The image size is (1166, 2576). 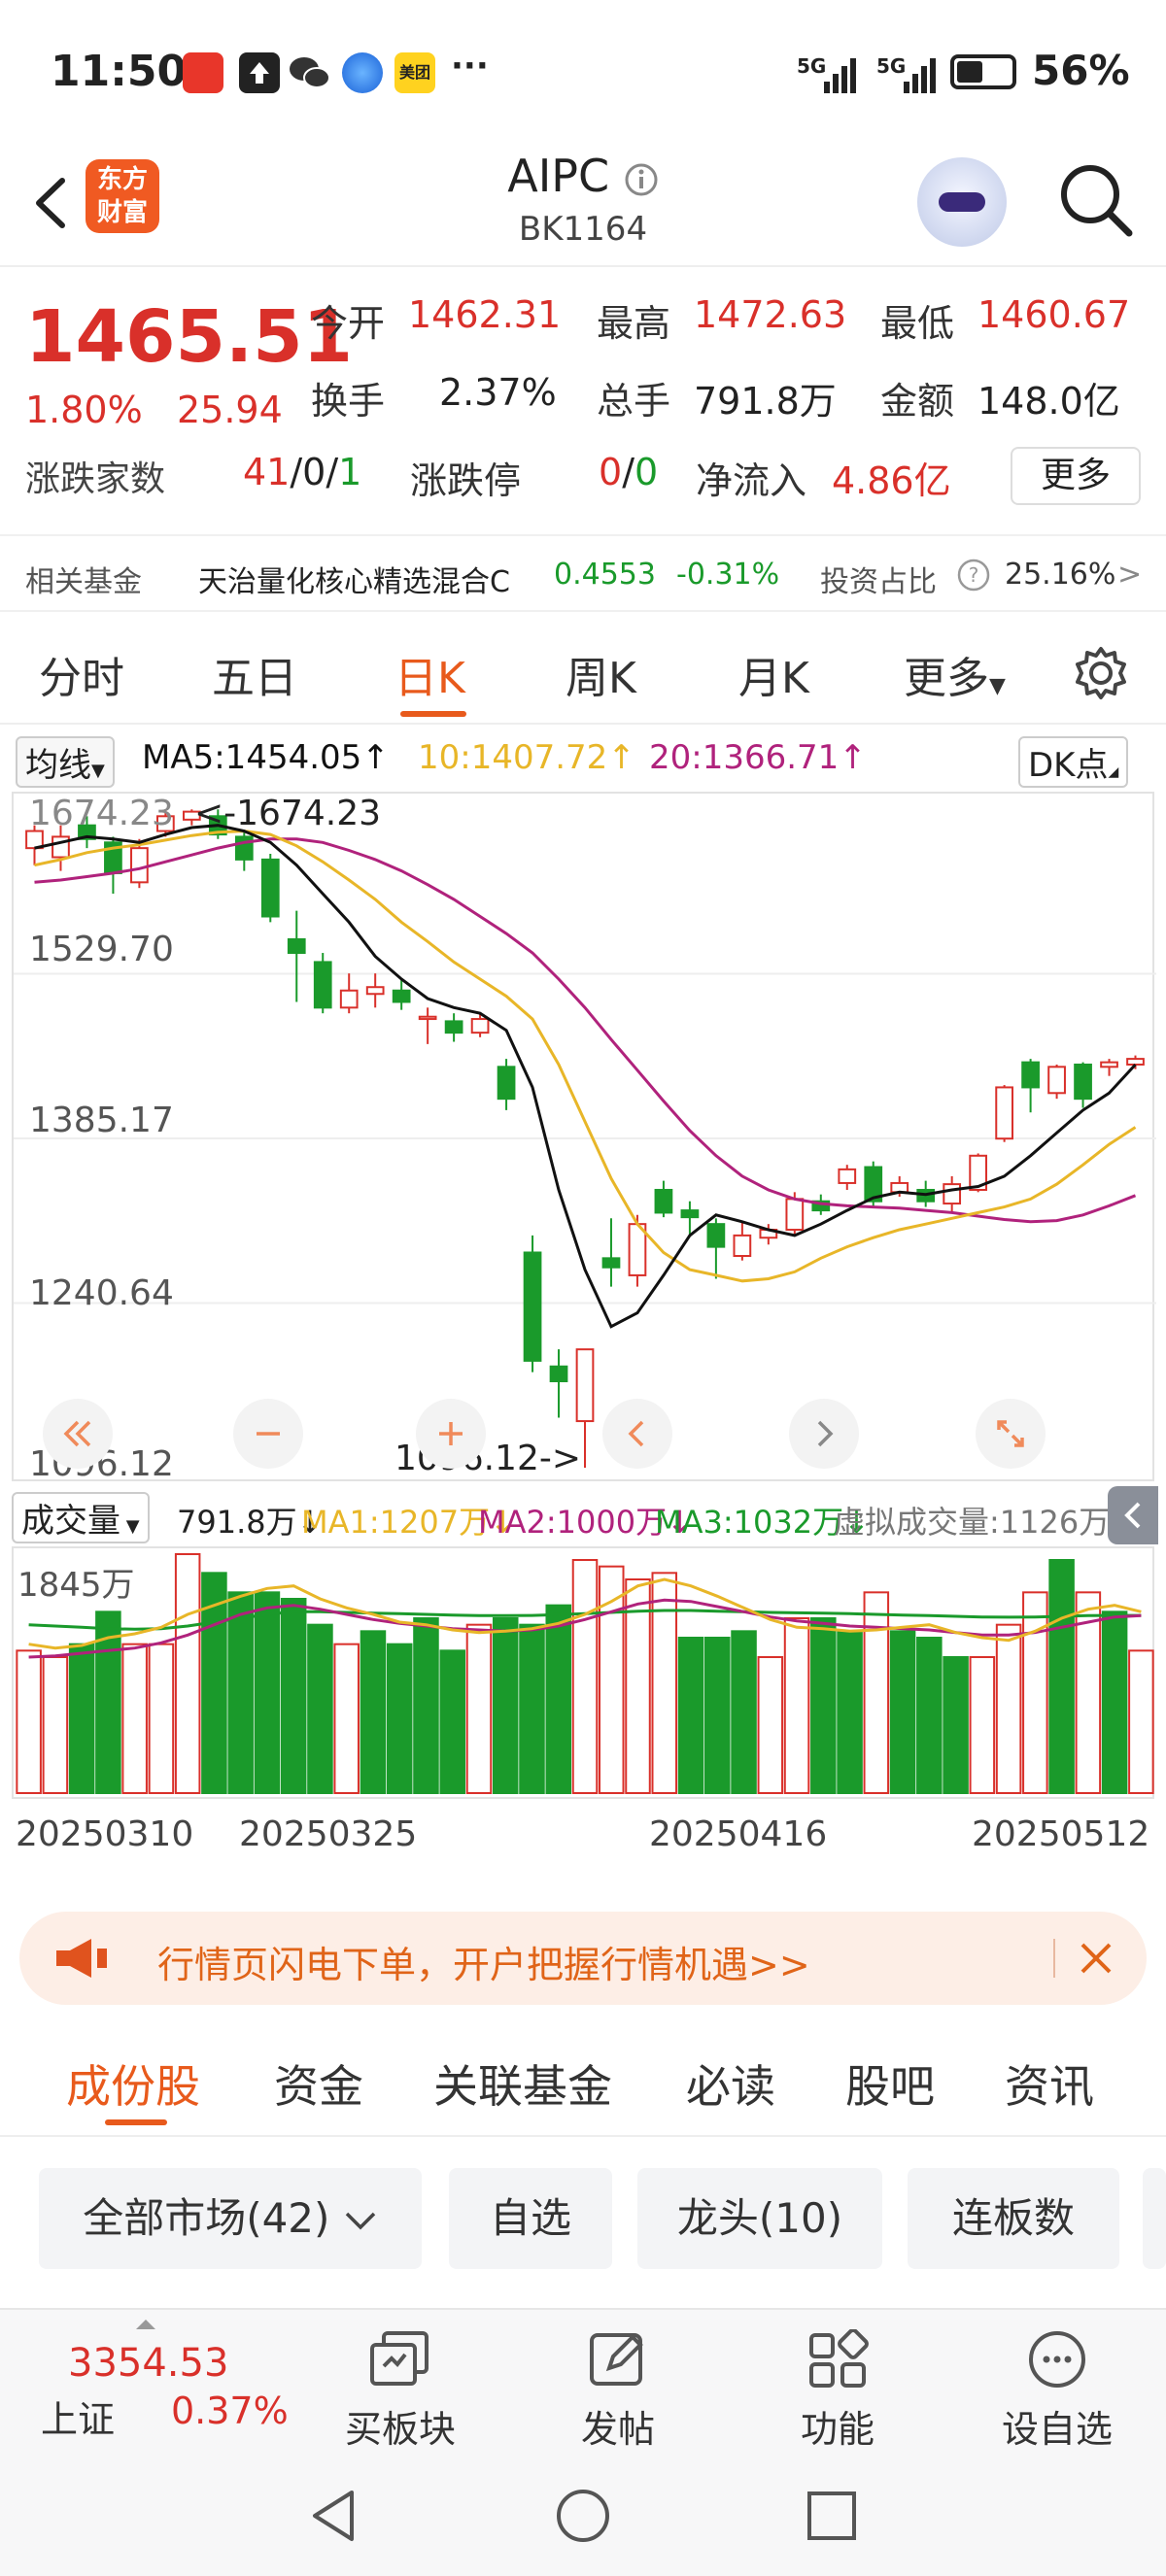 I want to click on up-count: 41, so click(x=267, y=472).